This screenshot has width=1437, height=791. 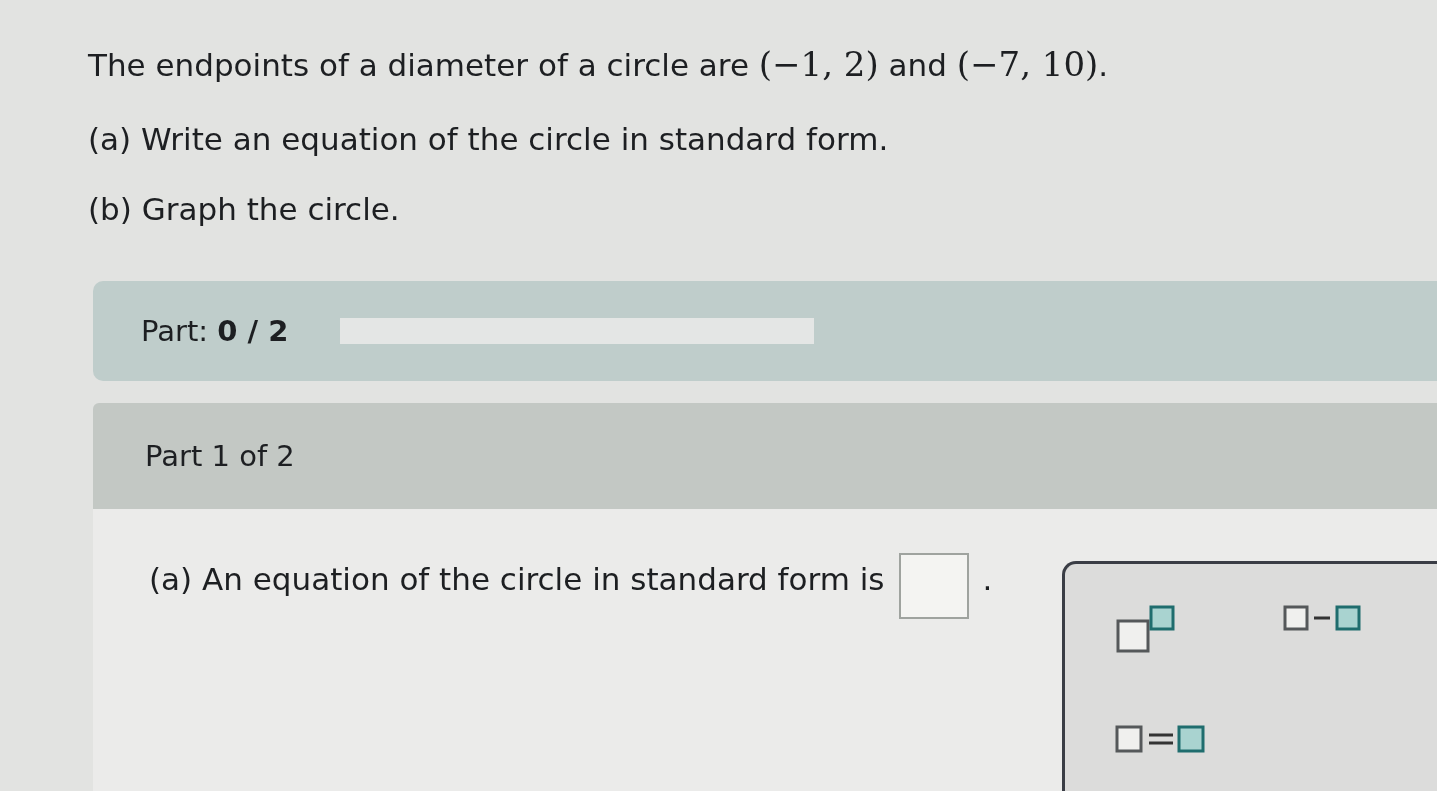 I want to click on answer-period: ., so click(x=987, y=579).